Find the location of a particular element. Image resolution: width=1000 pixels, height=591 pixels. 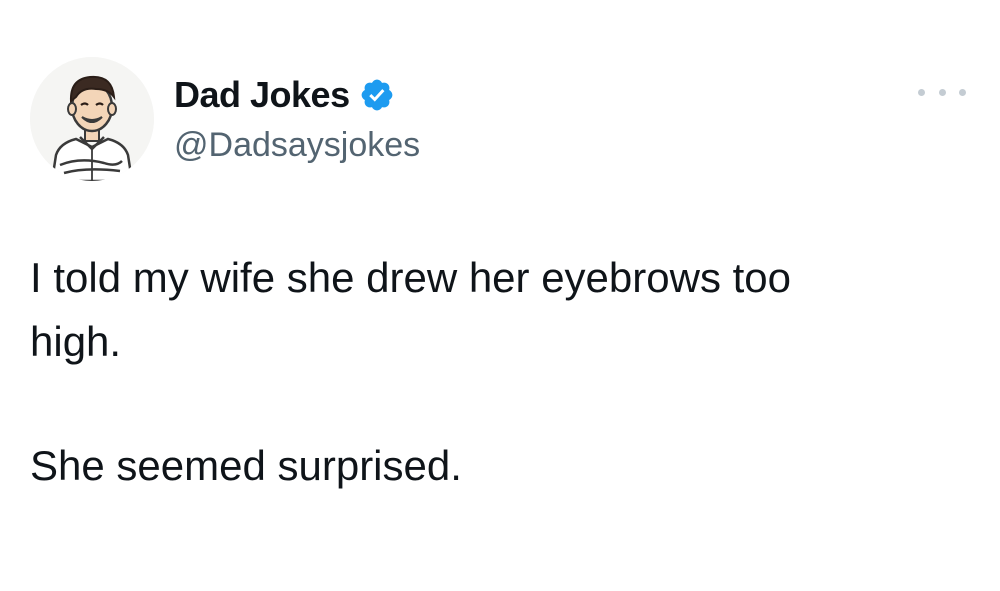

user-handle: @Dadsaysjokes is located at coordinates (297, 145).